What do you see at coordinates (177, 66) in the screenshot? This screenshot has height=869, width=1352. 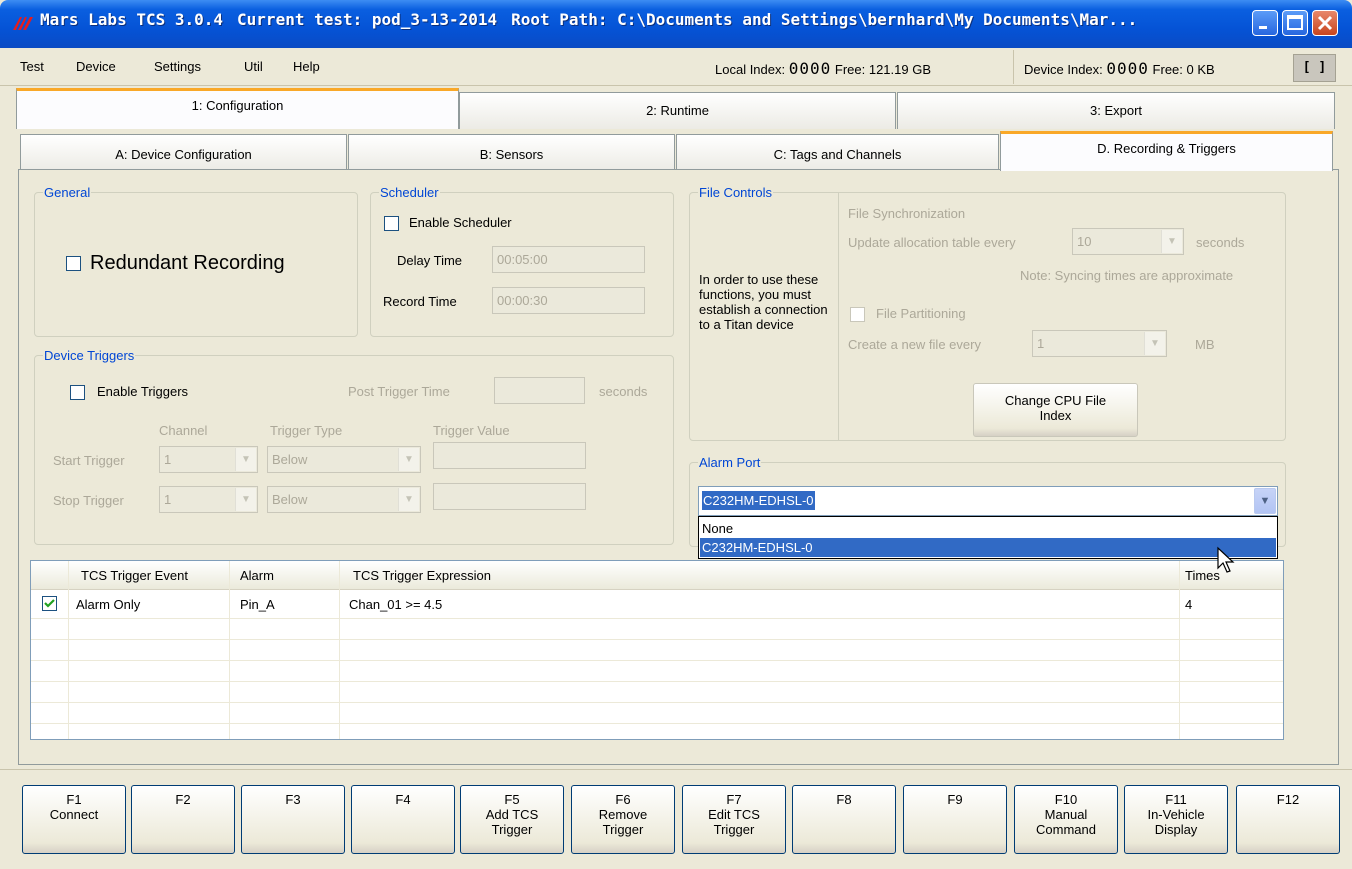 I see `menu-settings: Settings` at bounding box center [177, 66].